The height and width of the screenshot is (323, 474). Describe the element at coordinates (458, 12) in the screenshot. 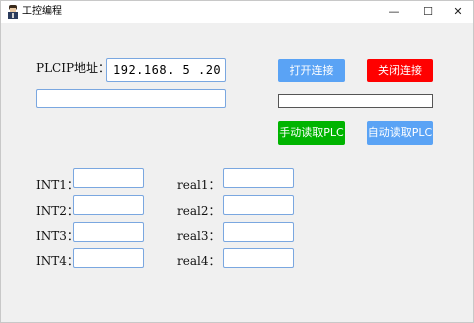

I see `close-window-button: ✕` at that location.